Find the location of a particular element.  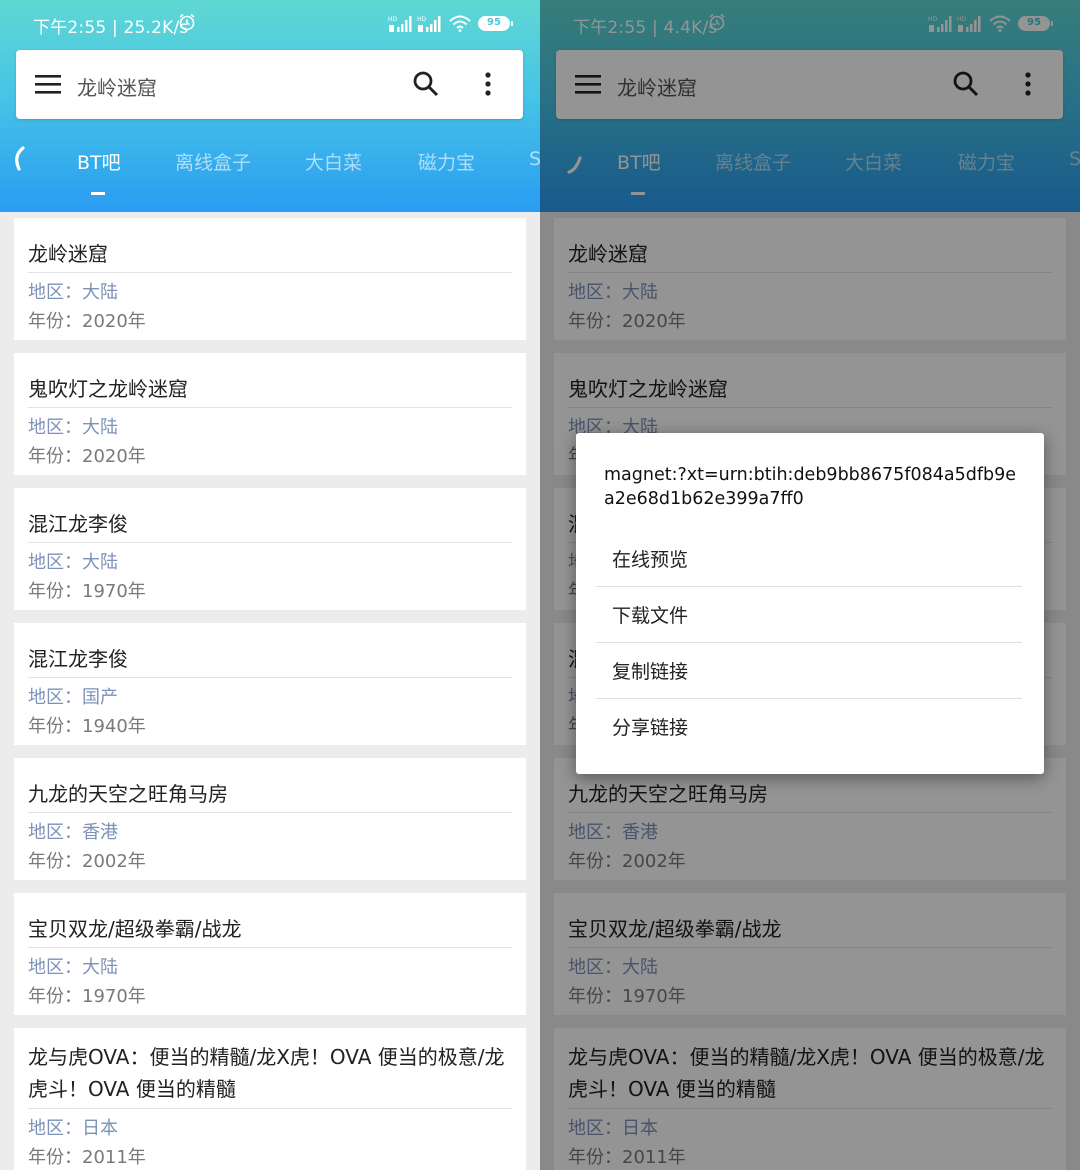

share-link-option: 分享链接 is located at coordinates (809, 727).